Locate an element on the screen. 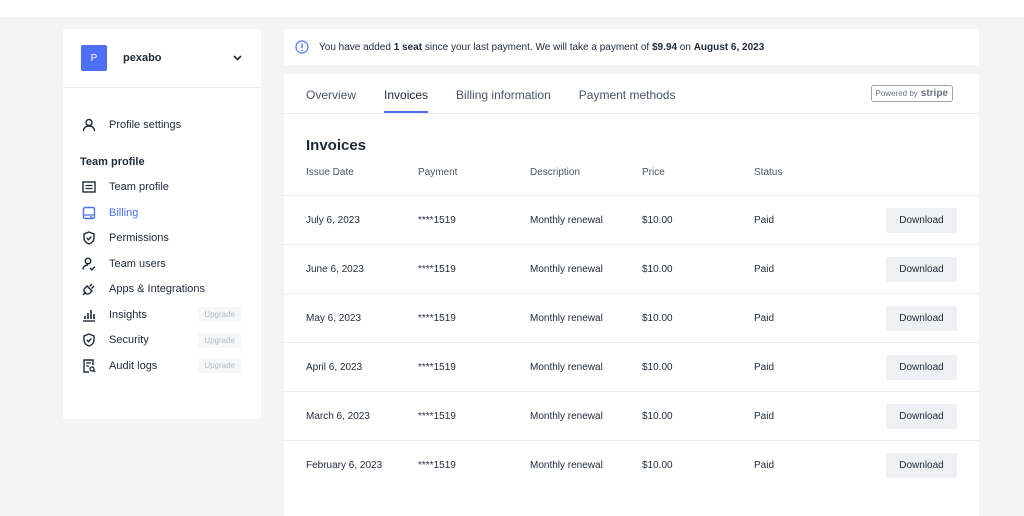 The height and width of the screenshot is (516, 1024). issue-date-cell: February 6, 2023 is located at coordinates (344, 465).